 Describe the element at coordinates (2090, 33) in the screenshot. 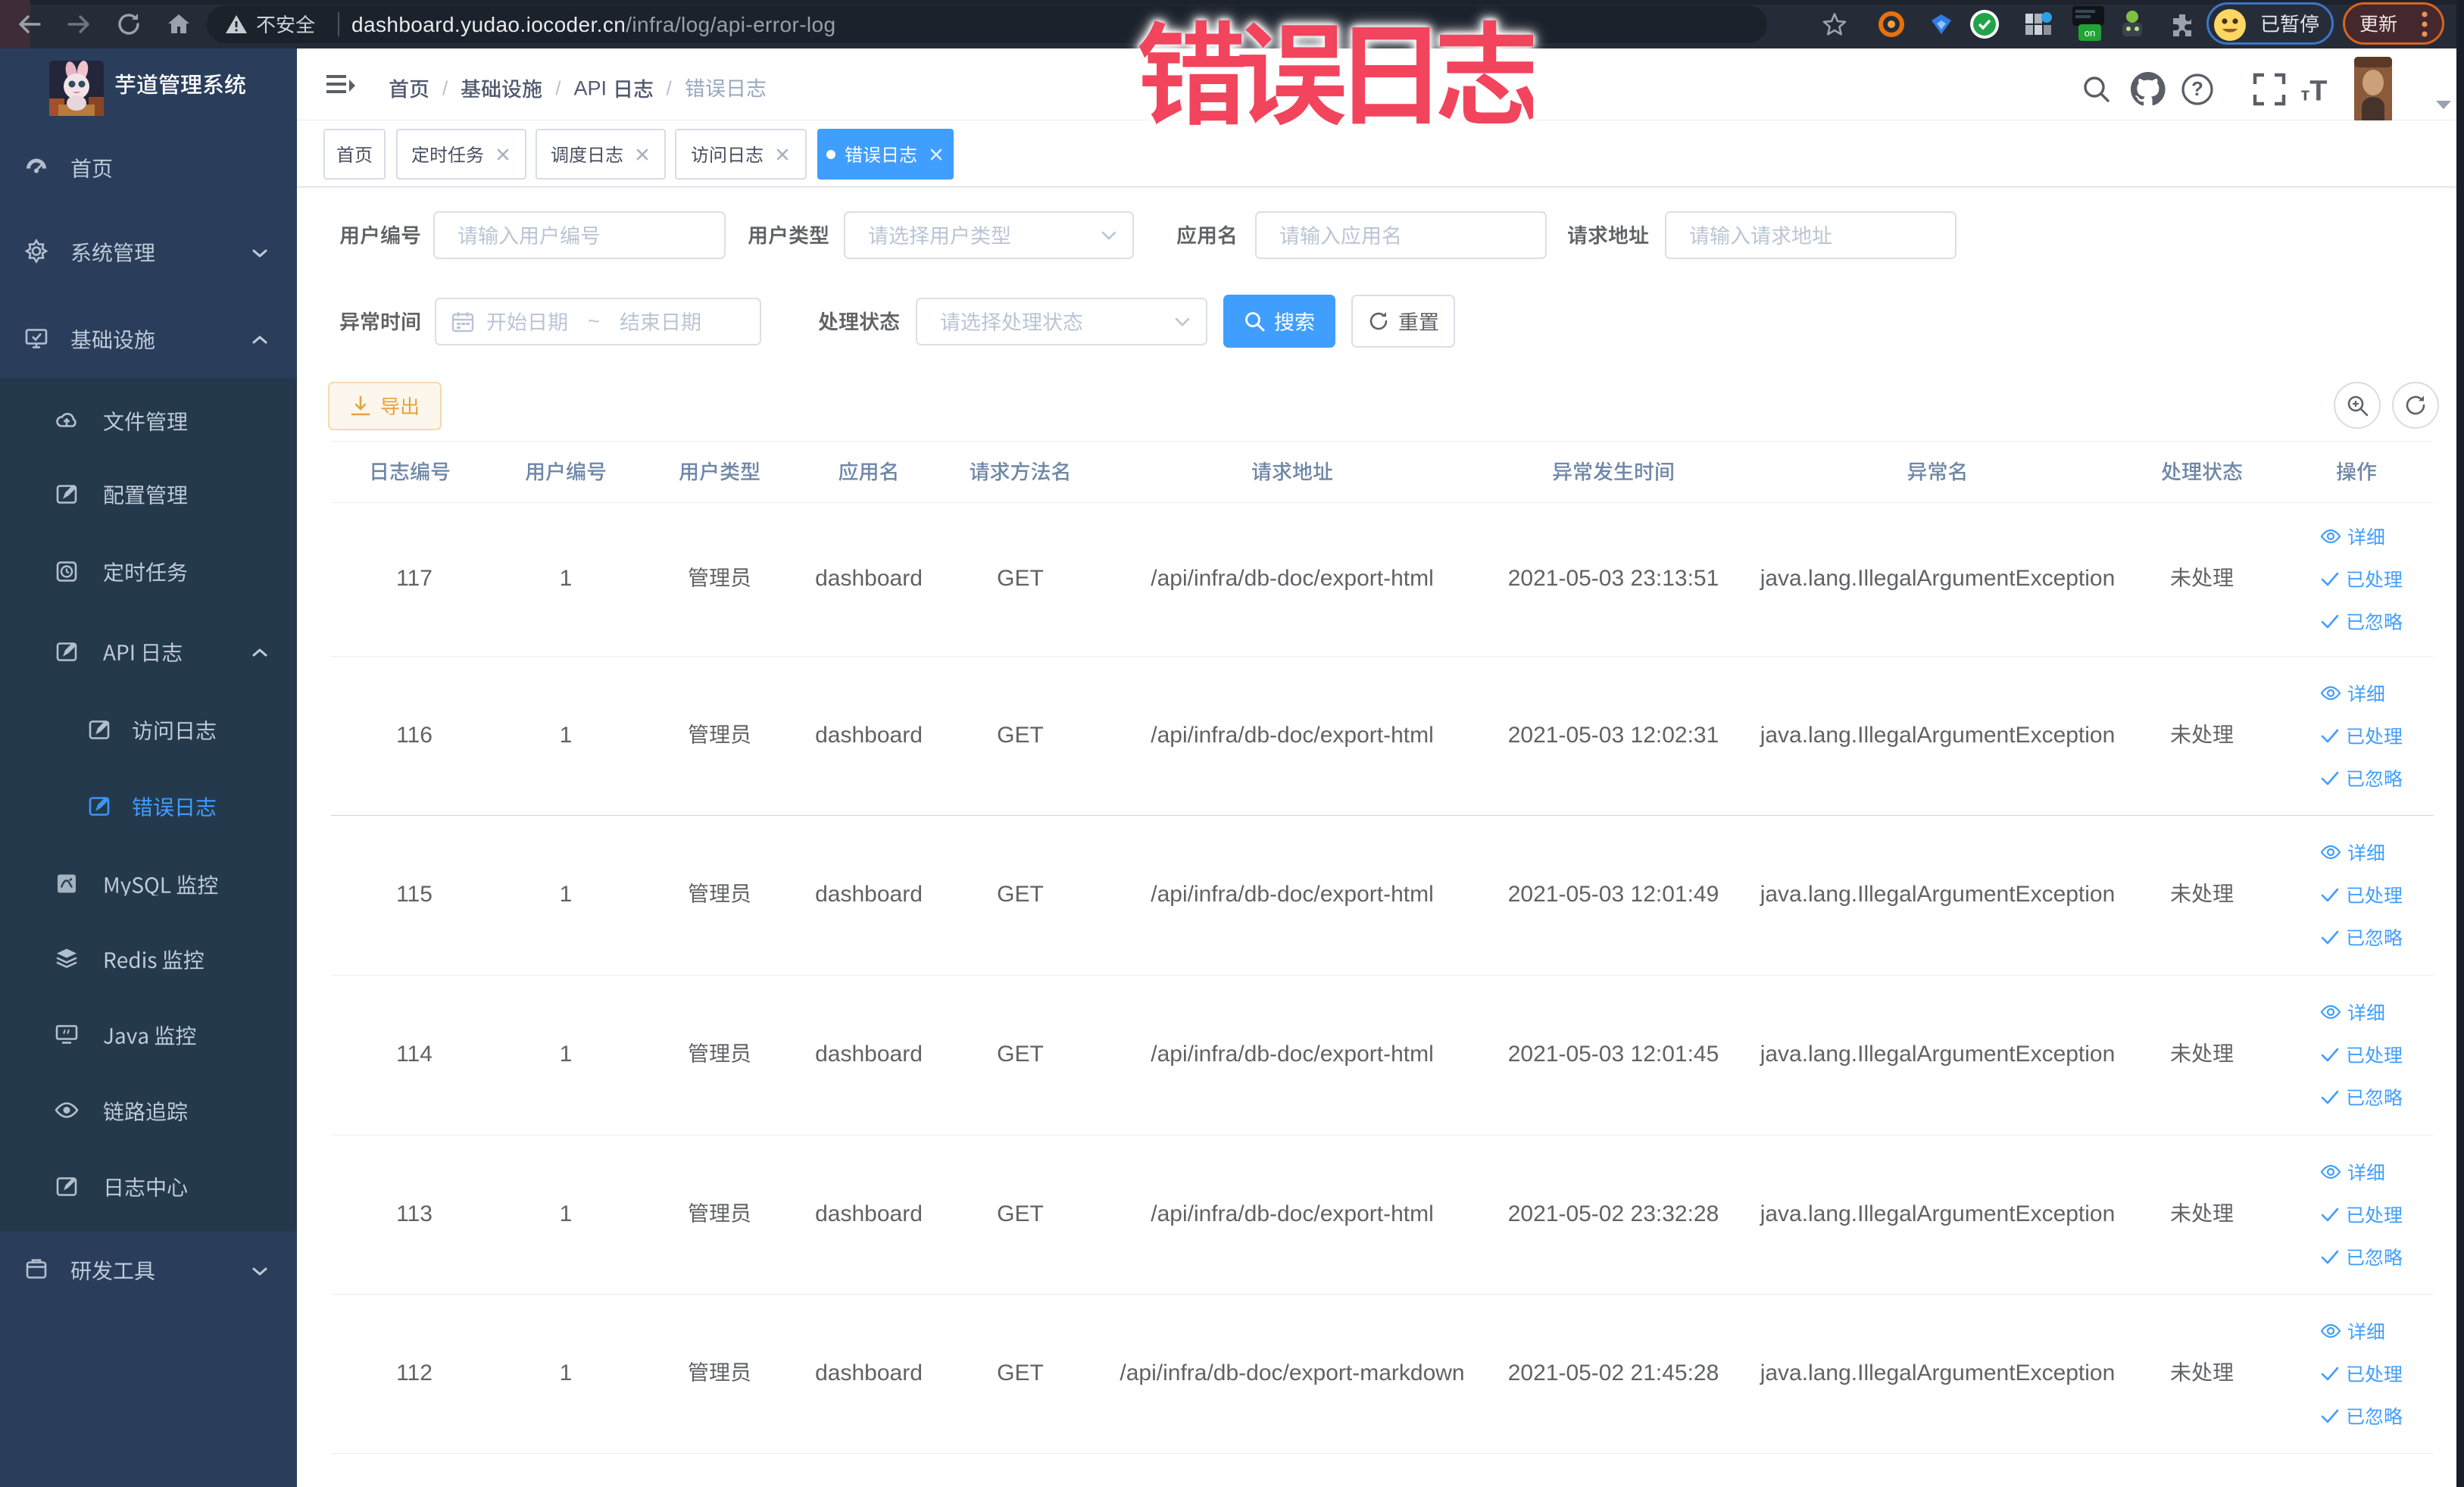

I see `svg-text: on` at that location.